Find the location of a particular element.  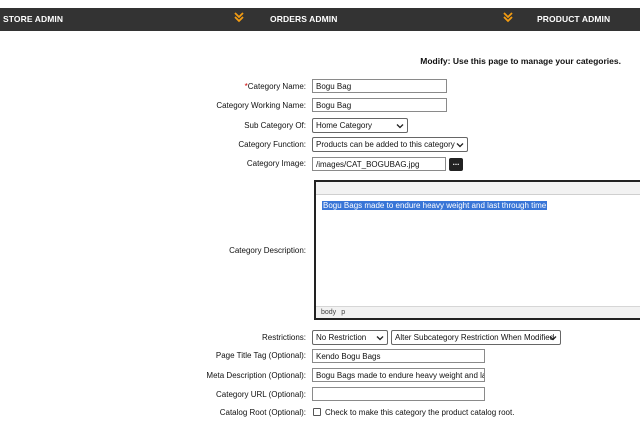

category-name-input: Bogu Bag is located at coordinates (379, 86).